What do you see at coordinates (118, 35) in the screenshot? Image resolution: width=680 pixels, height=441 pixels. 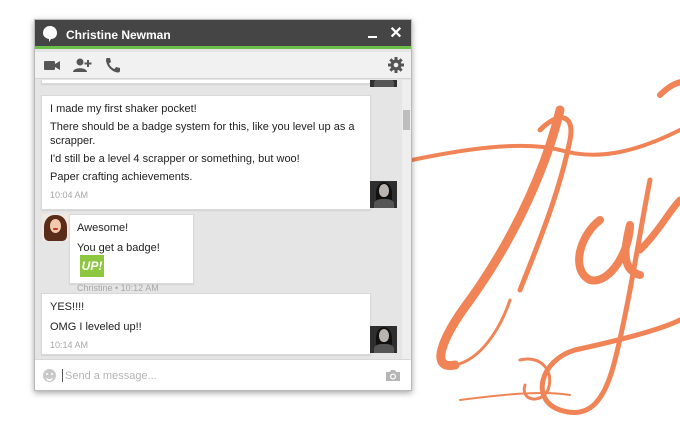 I see `contact-name: Christine Newman` at bounding box center [118, 35].